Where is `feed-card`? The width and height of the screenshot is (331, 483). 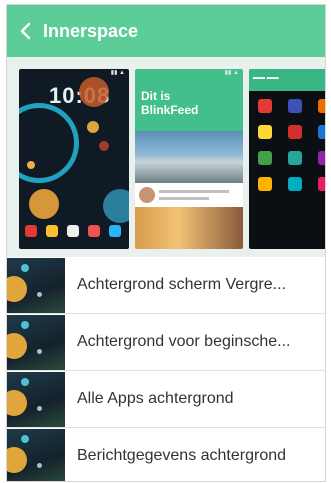
feed-card is located at coordinates (189, 195).